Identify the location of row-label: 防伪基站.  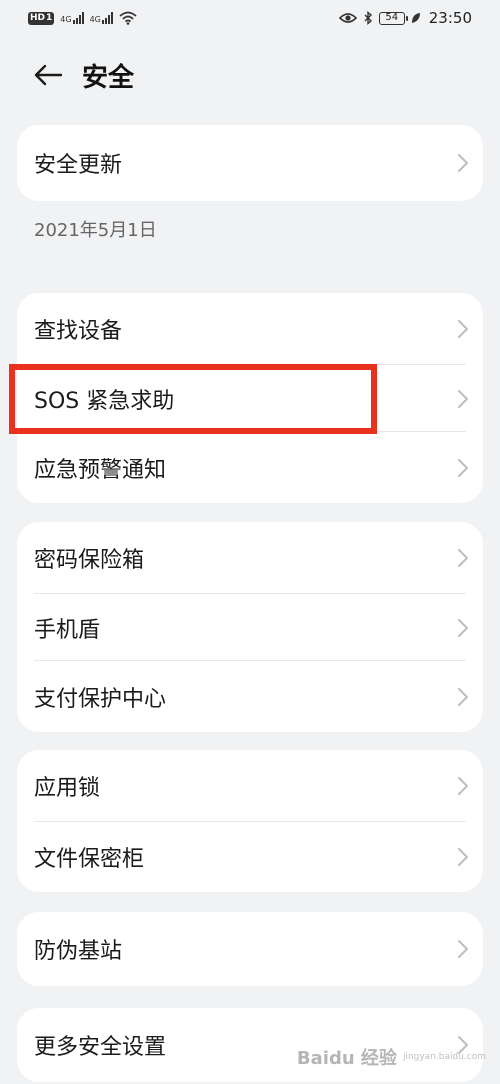
(78, 951).